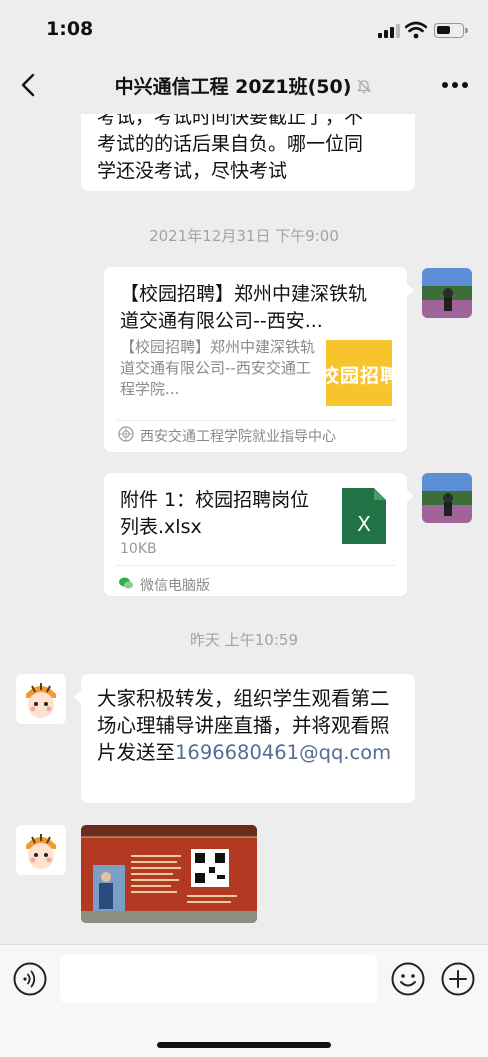 This screenshot has width=488, height=1057. I want to click on message-text-line: 学还没考试，尽快考试, so click(192, 171).